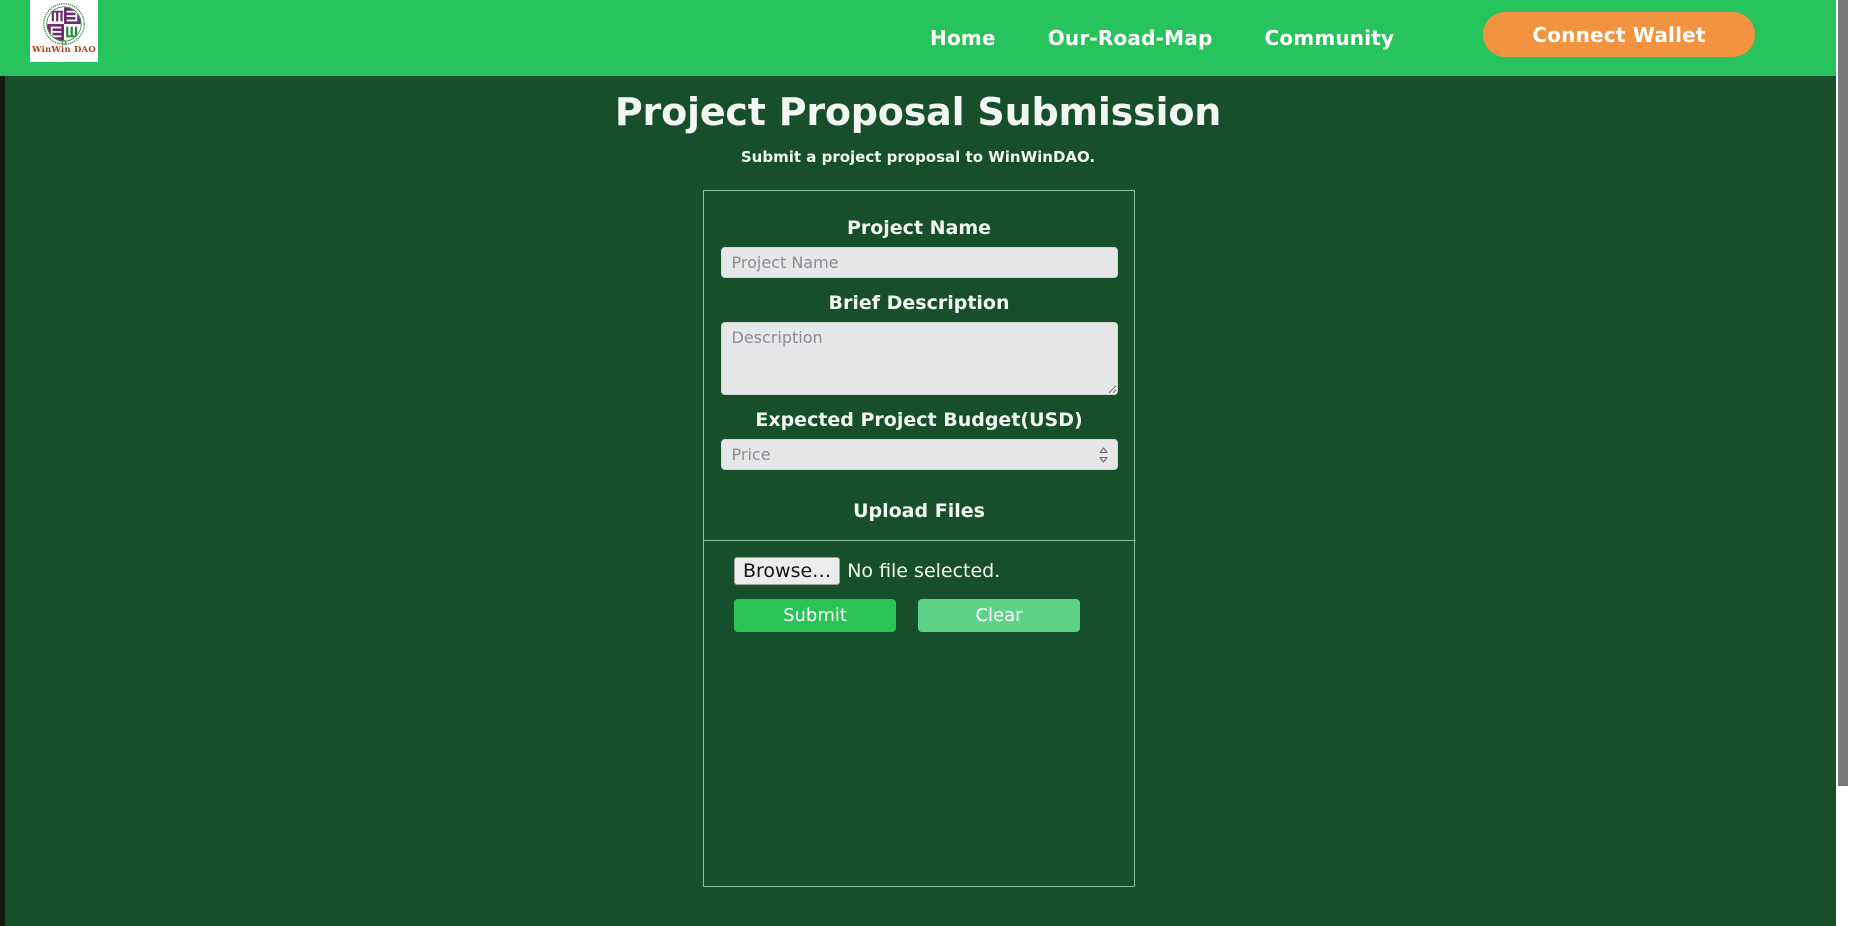 This screenshot has height=926, width=1850. What do you see at coordinates (918, 112) in the screenshot?
I see `page-title: Project Proposal Submission` at bounding box center [918, 112].